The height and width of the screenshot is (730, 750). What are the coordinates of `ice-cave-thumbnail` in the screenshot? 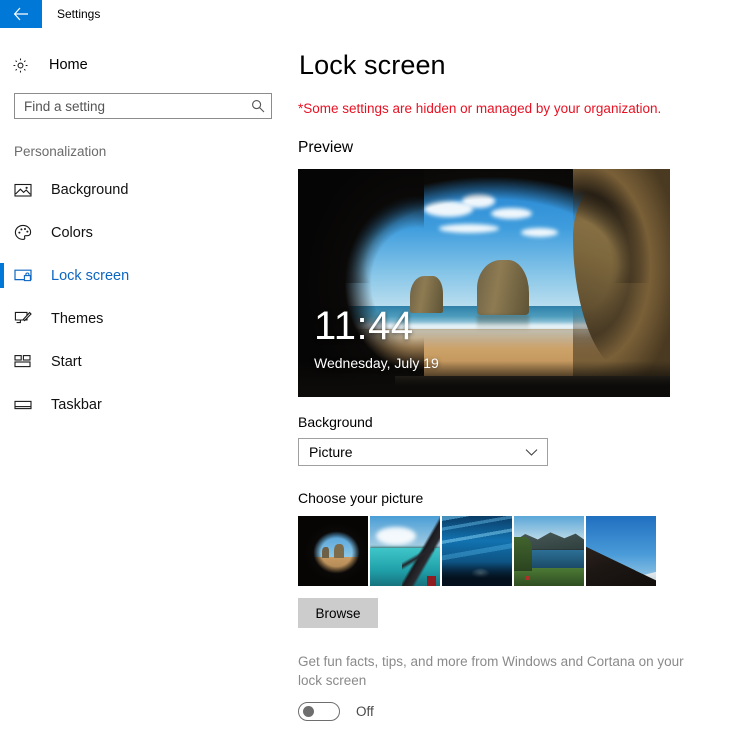 It's located at (477, 551).